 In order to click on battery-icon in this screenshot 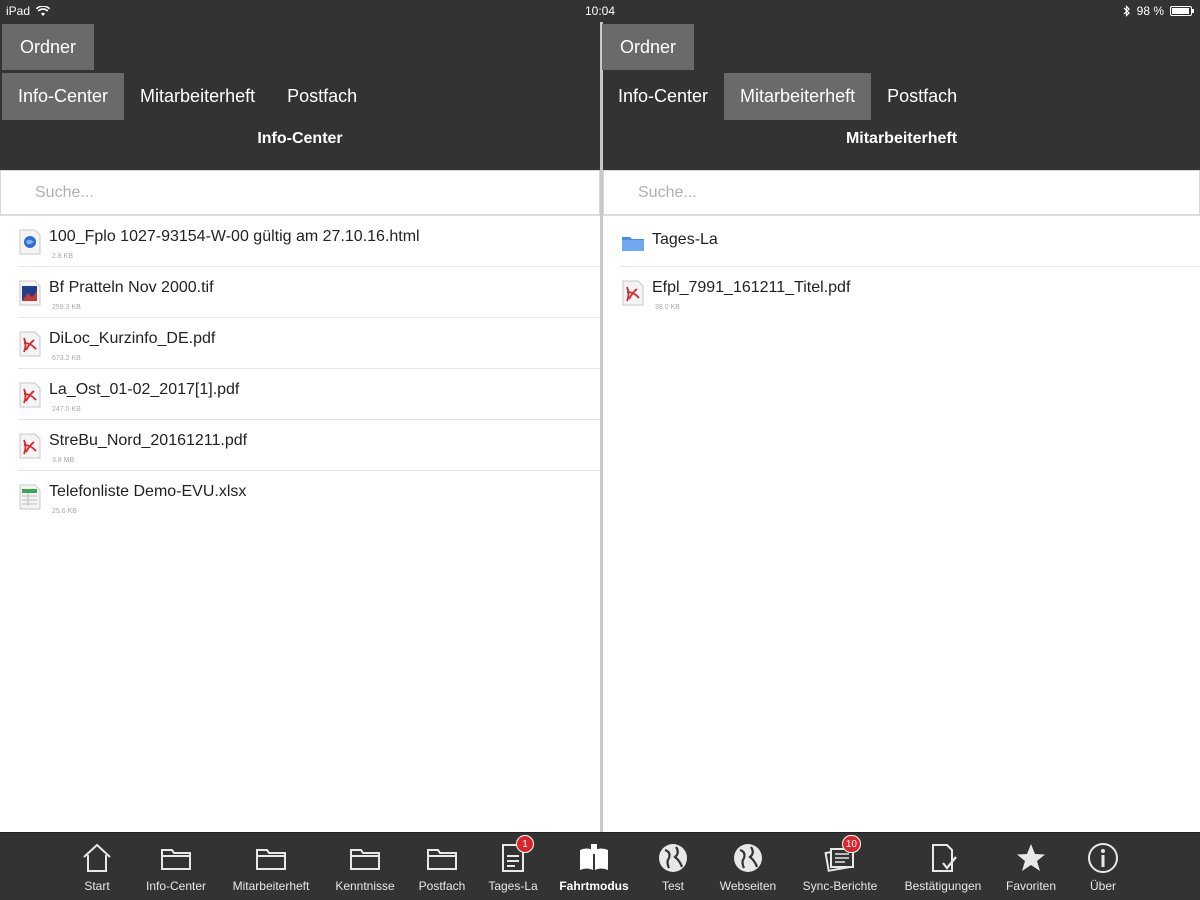, I will do `click(1182, 11)`.